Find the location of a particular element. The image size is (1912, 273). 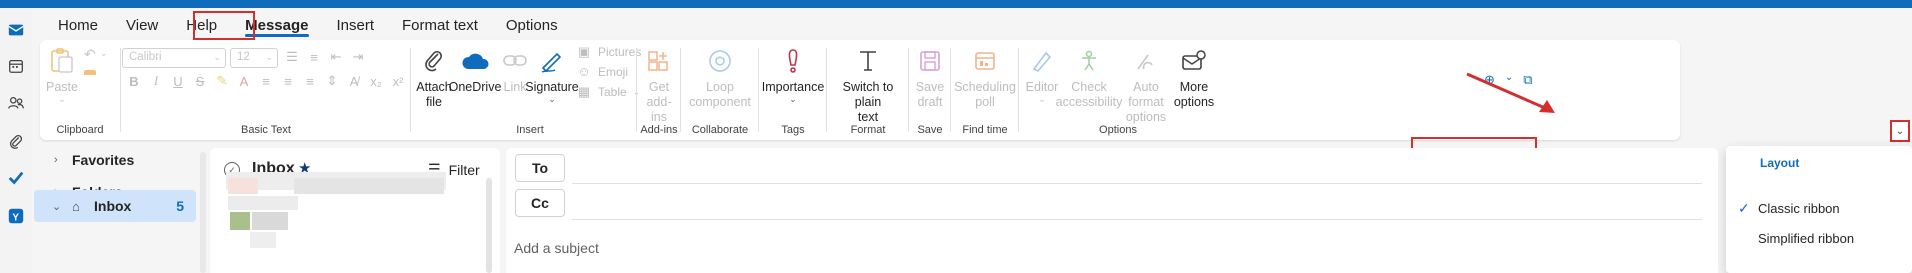

table-button: ▦ Table ⌄ is located at coordinates (608, 92).